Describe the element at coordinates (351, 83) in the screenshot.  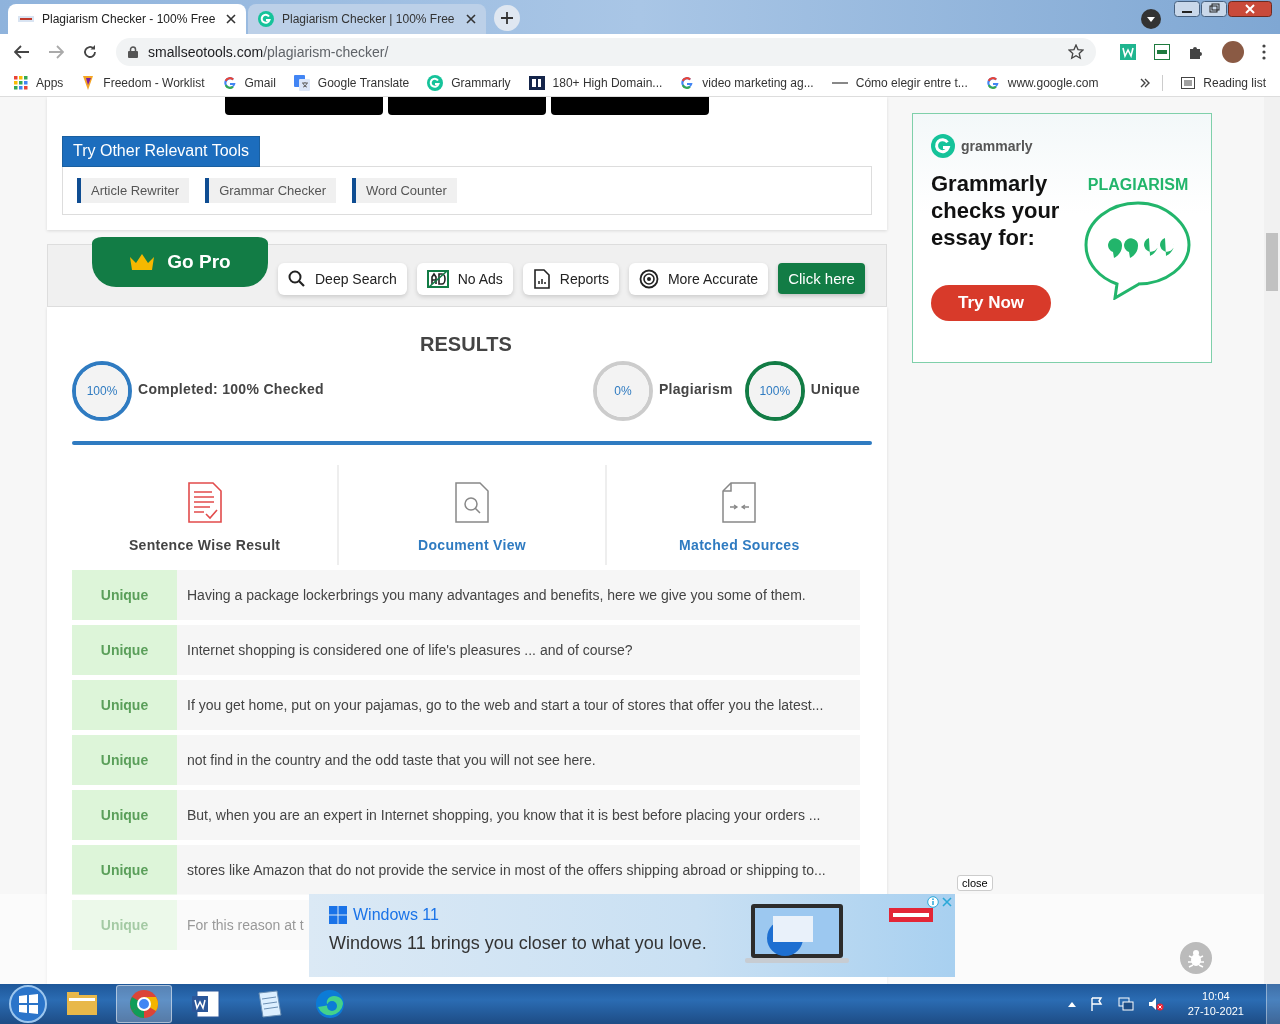
I see `bookmark: Google Translate` at that location.